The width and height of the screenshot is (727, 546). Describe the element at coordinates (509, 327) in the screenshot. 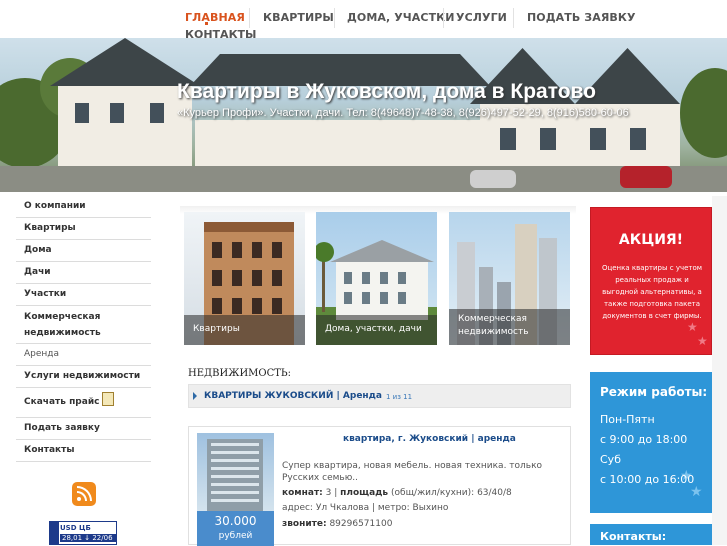

I see `tile-commercial-label: Коммерческая недвижимость` at that location.